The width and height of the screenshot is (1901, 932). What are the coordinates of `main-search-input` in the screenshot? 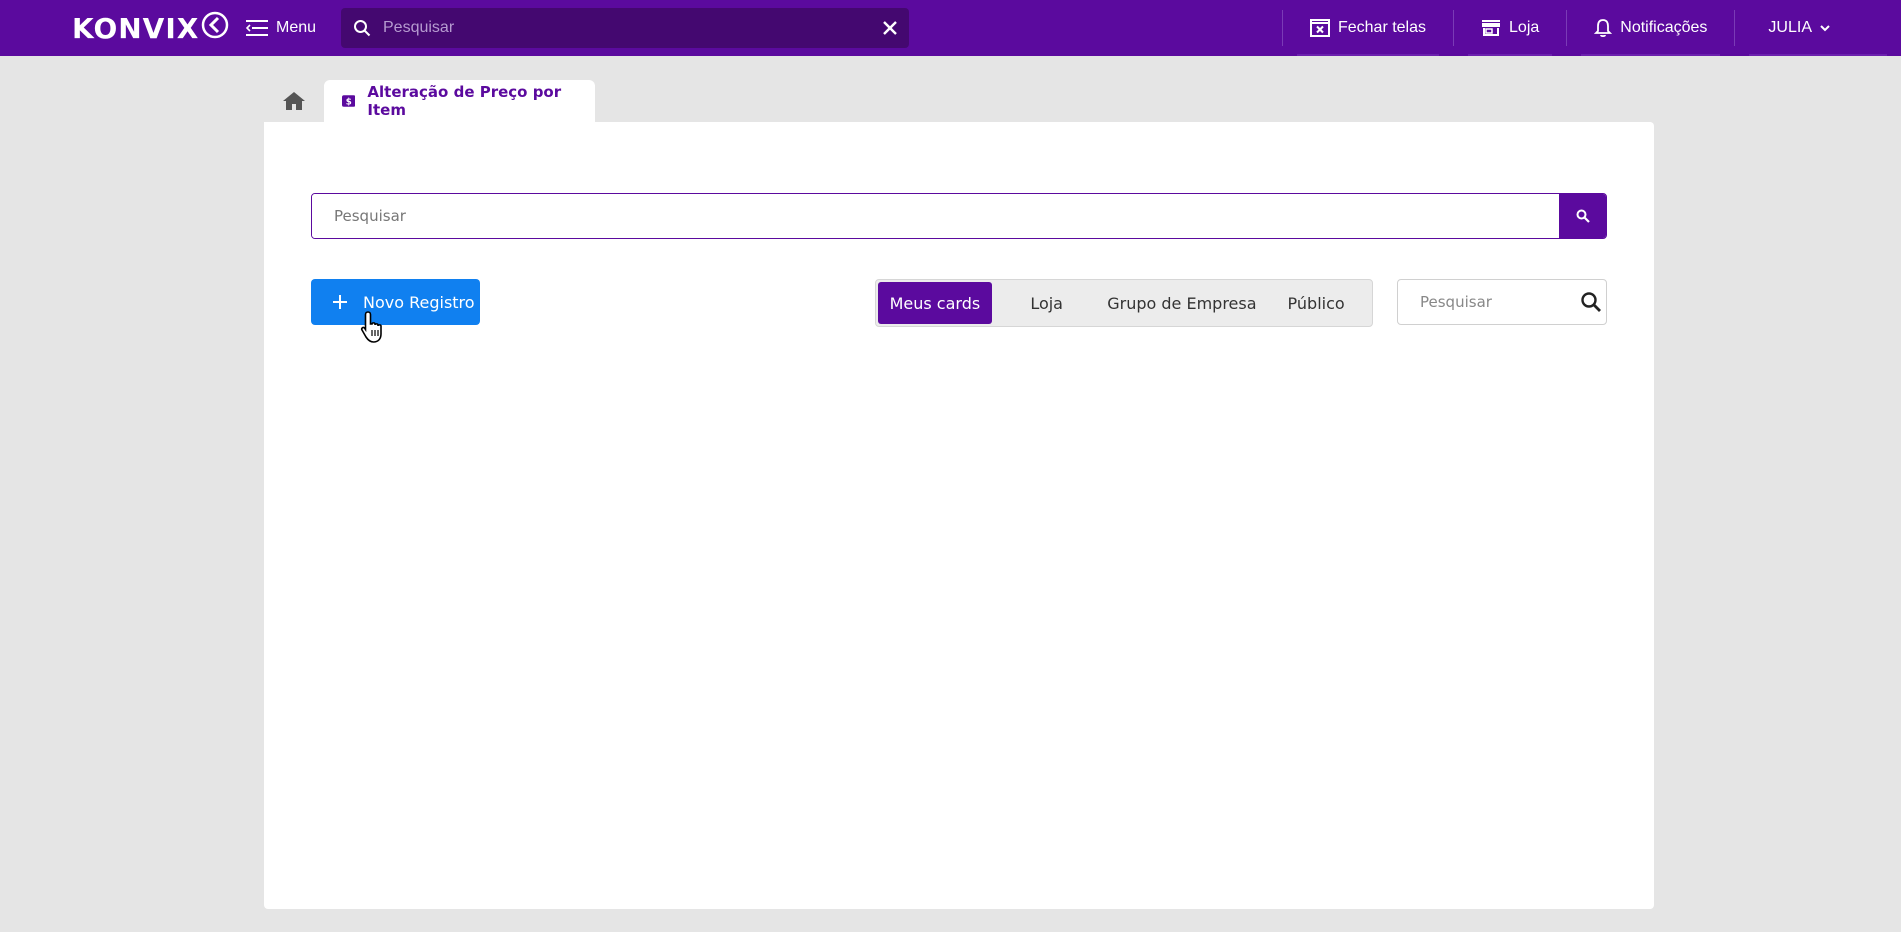 It's located at (935, 216).